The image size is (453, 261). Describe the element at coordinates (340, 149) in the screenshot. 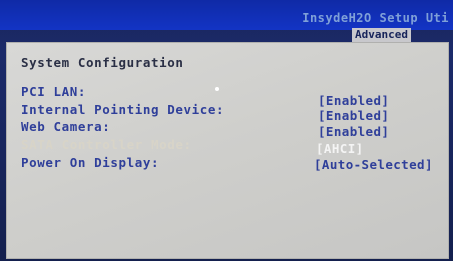

I see `setting-value-sata-controller-mode: [AHCI]` at that location.